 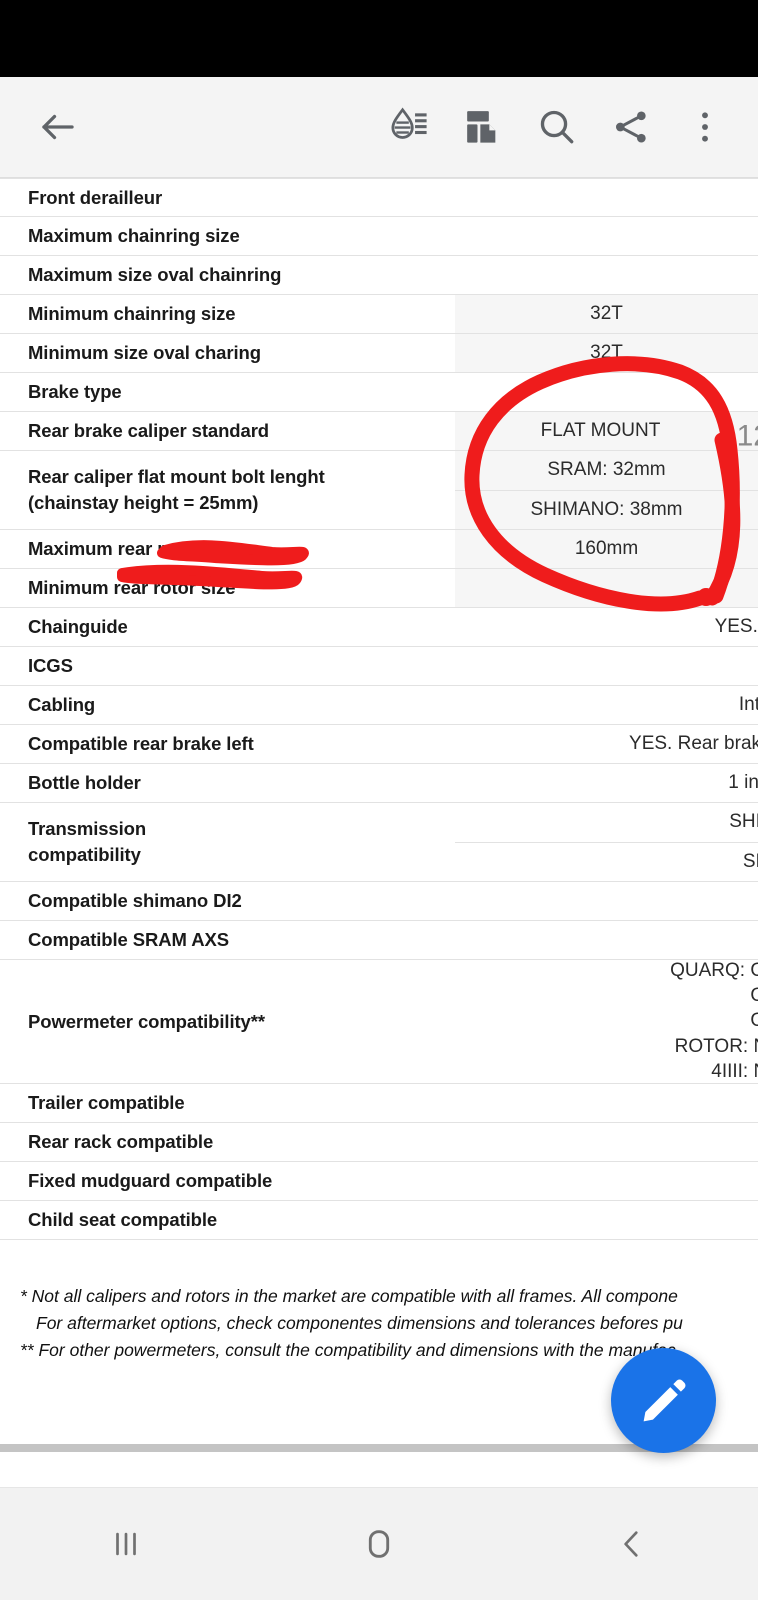 I want to click on row-label: Child seat compatible, so click(x=123, y=1219).